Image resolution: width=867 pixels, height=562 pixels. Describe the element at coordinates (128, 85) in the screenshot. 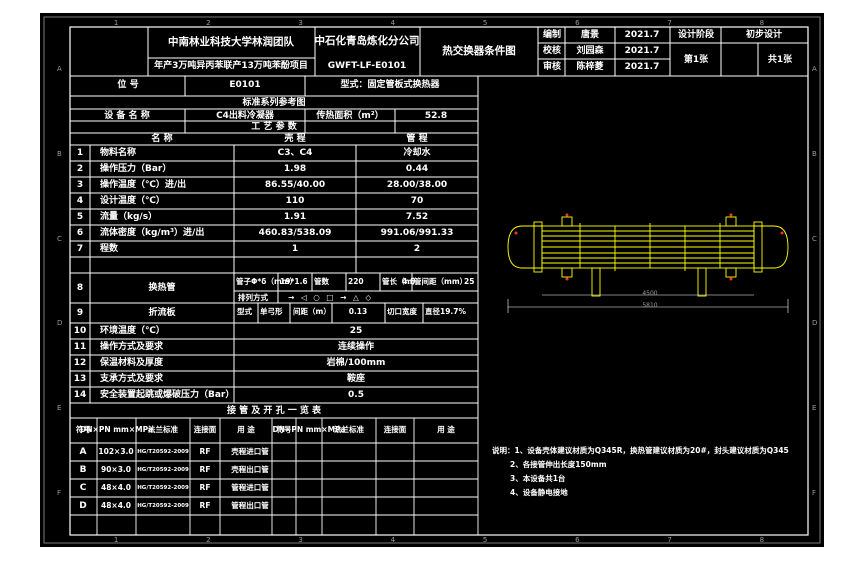

I see `position-label: 位 号` at that location.